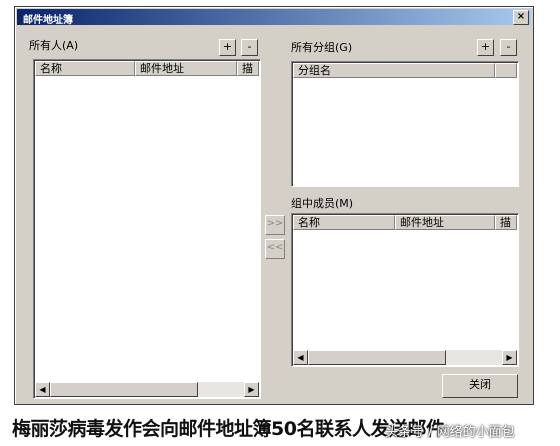  What do you see at coordinates (485, 47) in the screenshot?
I see `add-group-button: +` at bounding box center [485, 47].